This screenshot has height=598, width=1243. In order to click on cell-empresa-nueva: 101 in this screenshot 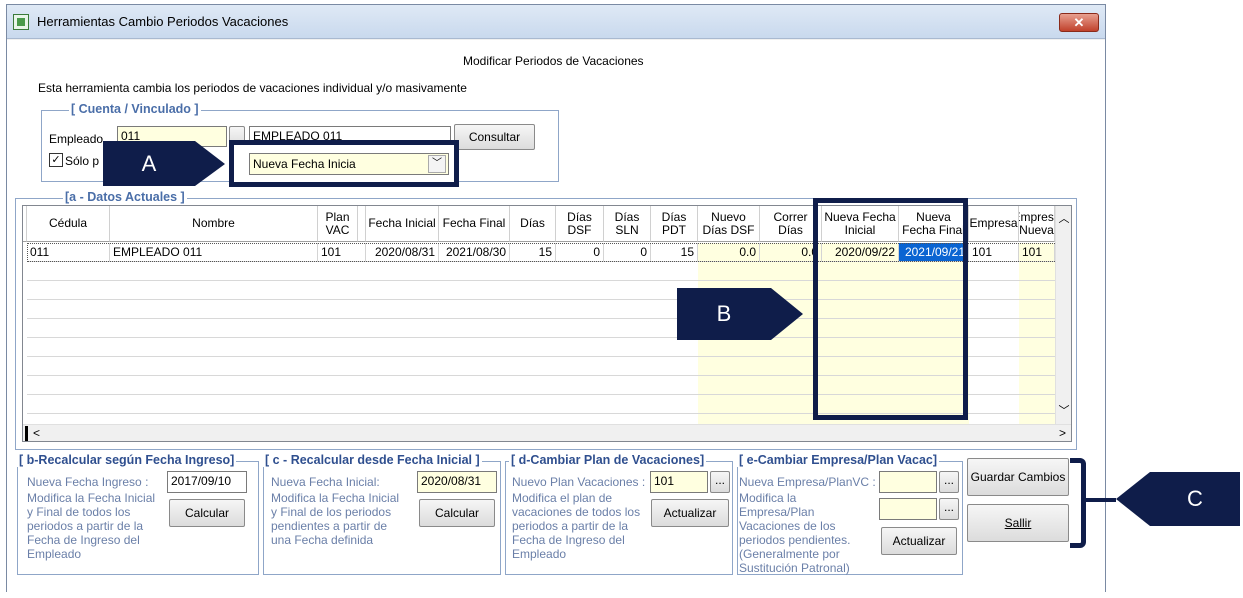, I will do `click(1037, 252)`.